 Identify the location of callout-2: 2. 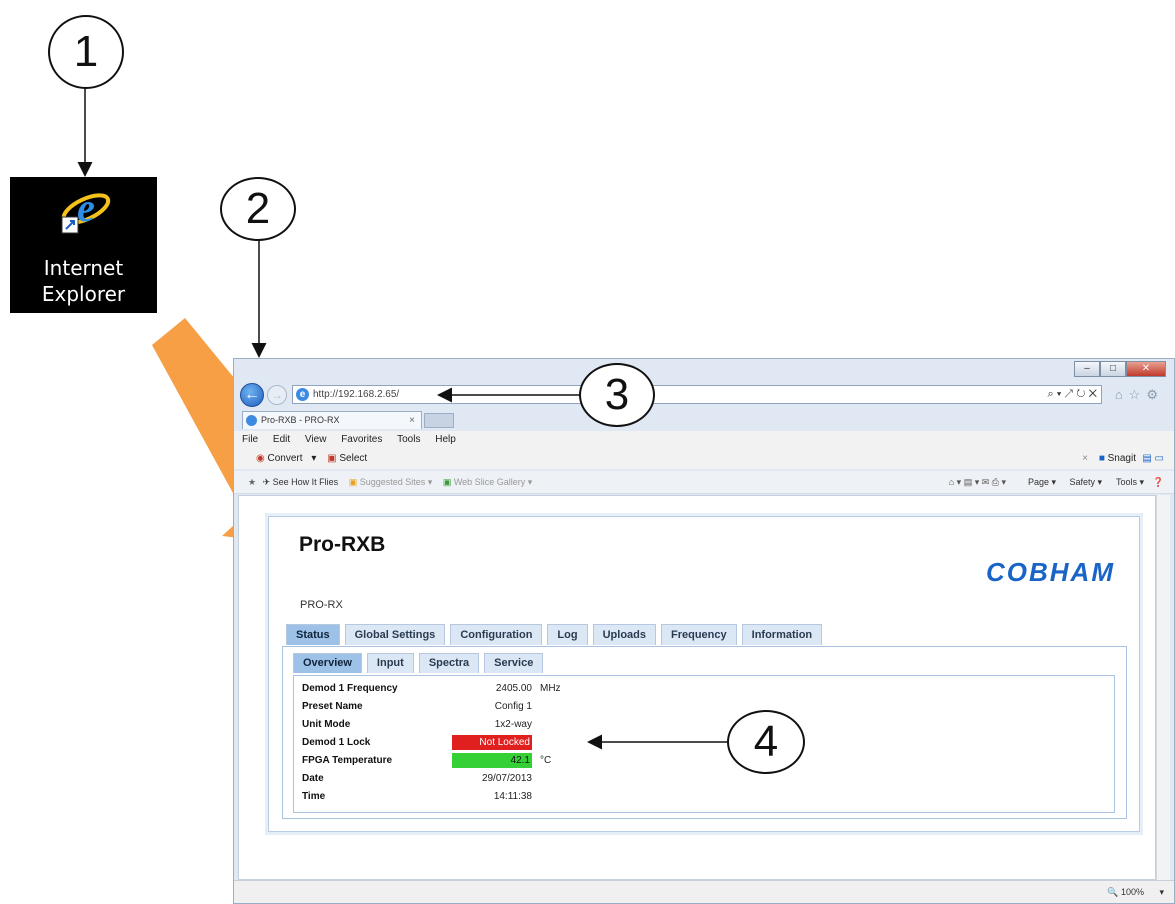
(258, 209).